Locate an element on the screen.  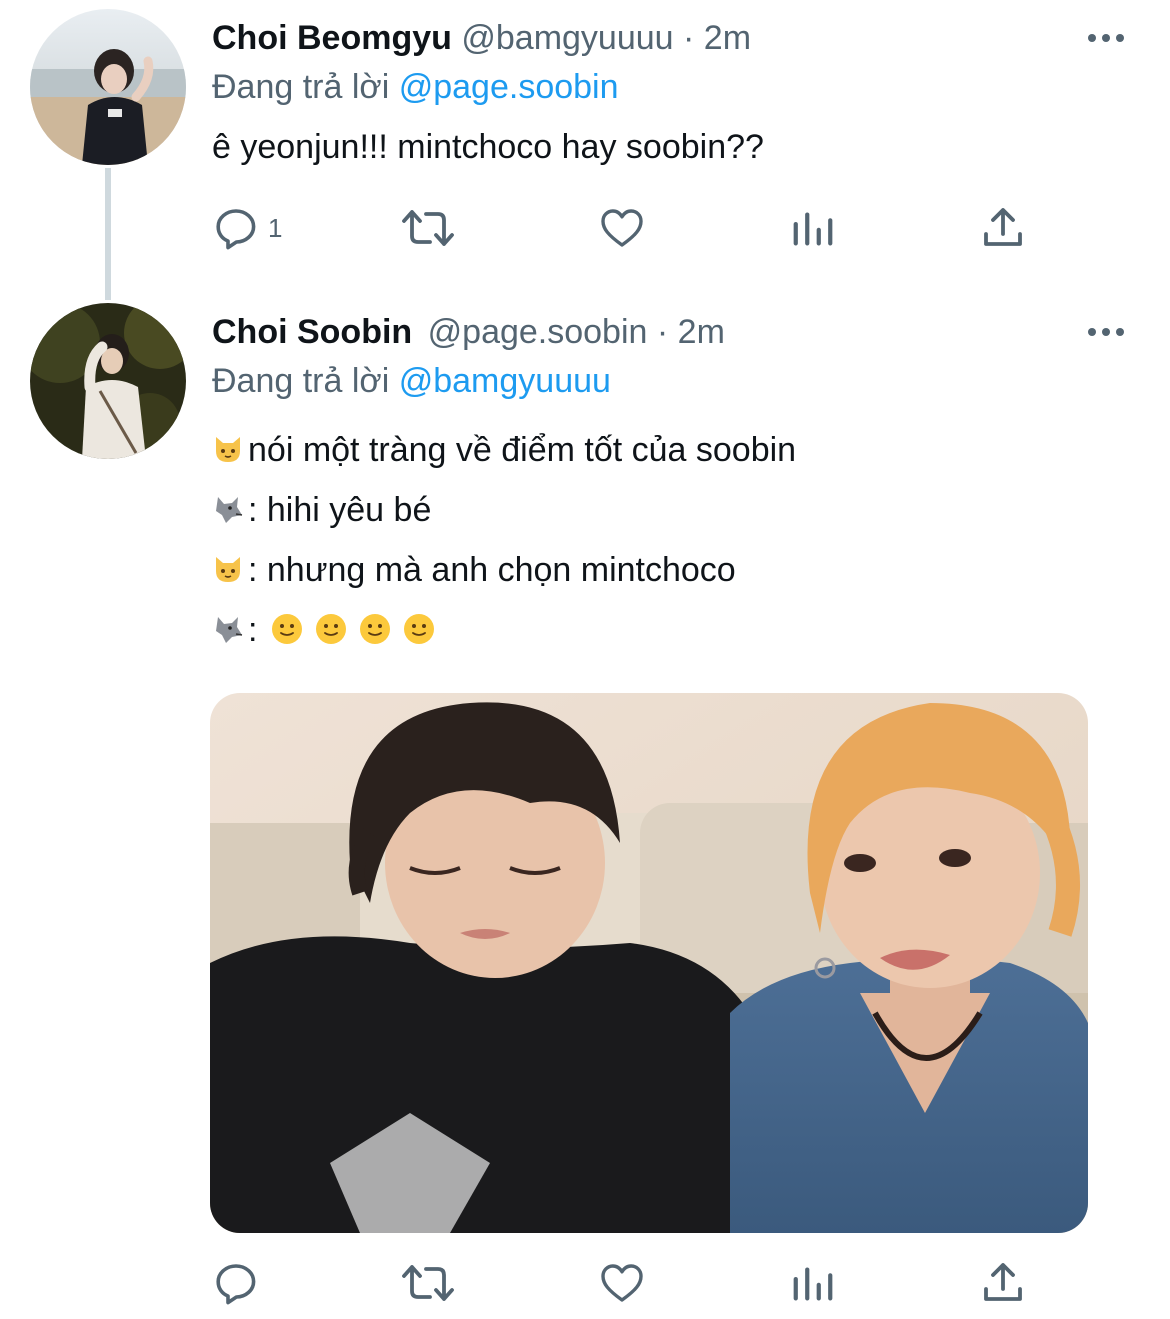
tweet-actions is located at coordinates (627, 1283).